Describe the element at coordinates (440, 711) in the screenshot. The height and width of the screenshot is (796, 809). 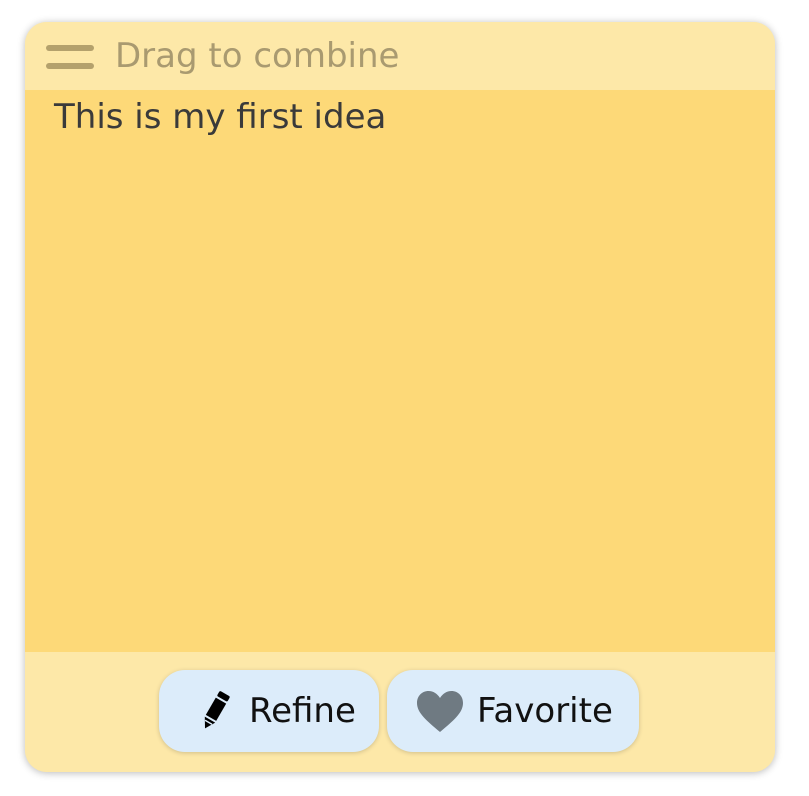
I see `heart-icon` at that location.